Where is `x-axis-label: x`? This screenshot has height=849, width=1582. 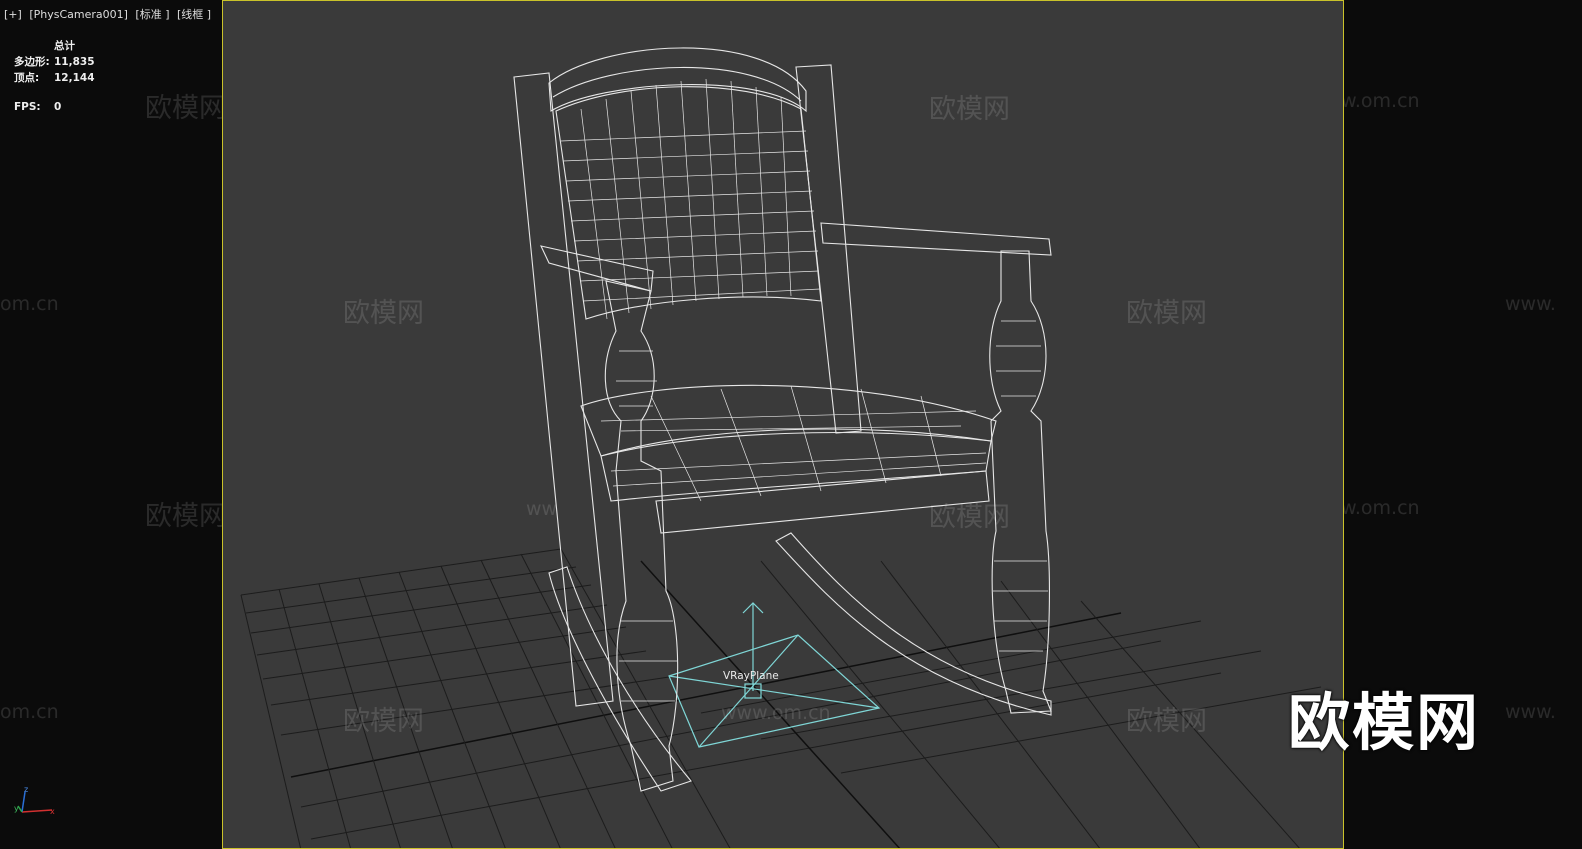
x-axis-label: x is located at coordinates (52, 811).